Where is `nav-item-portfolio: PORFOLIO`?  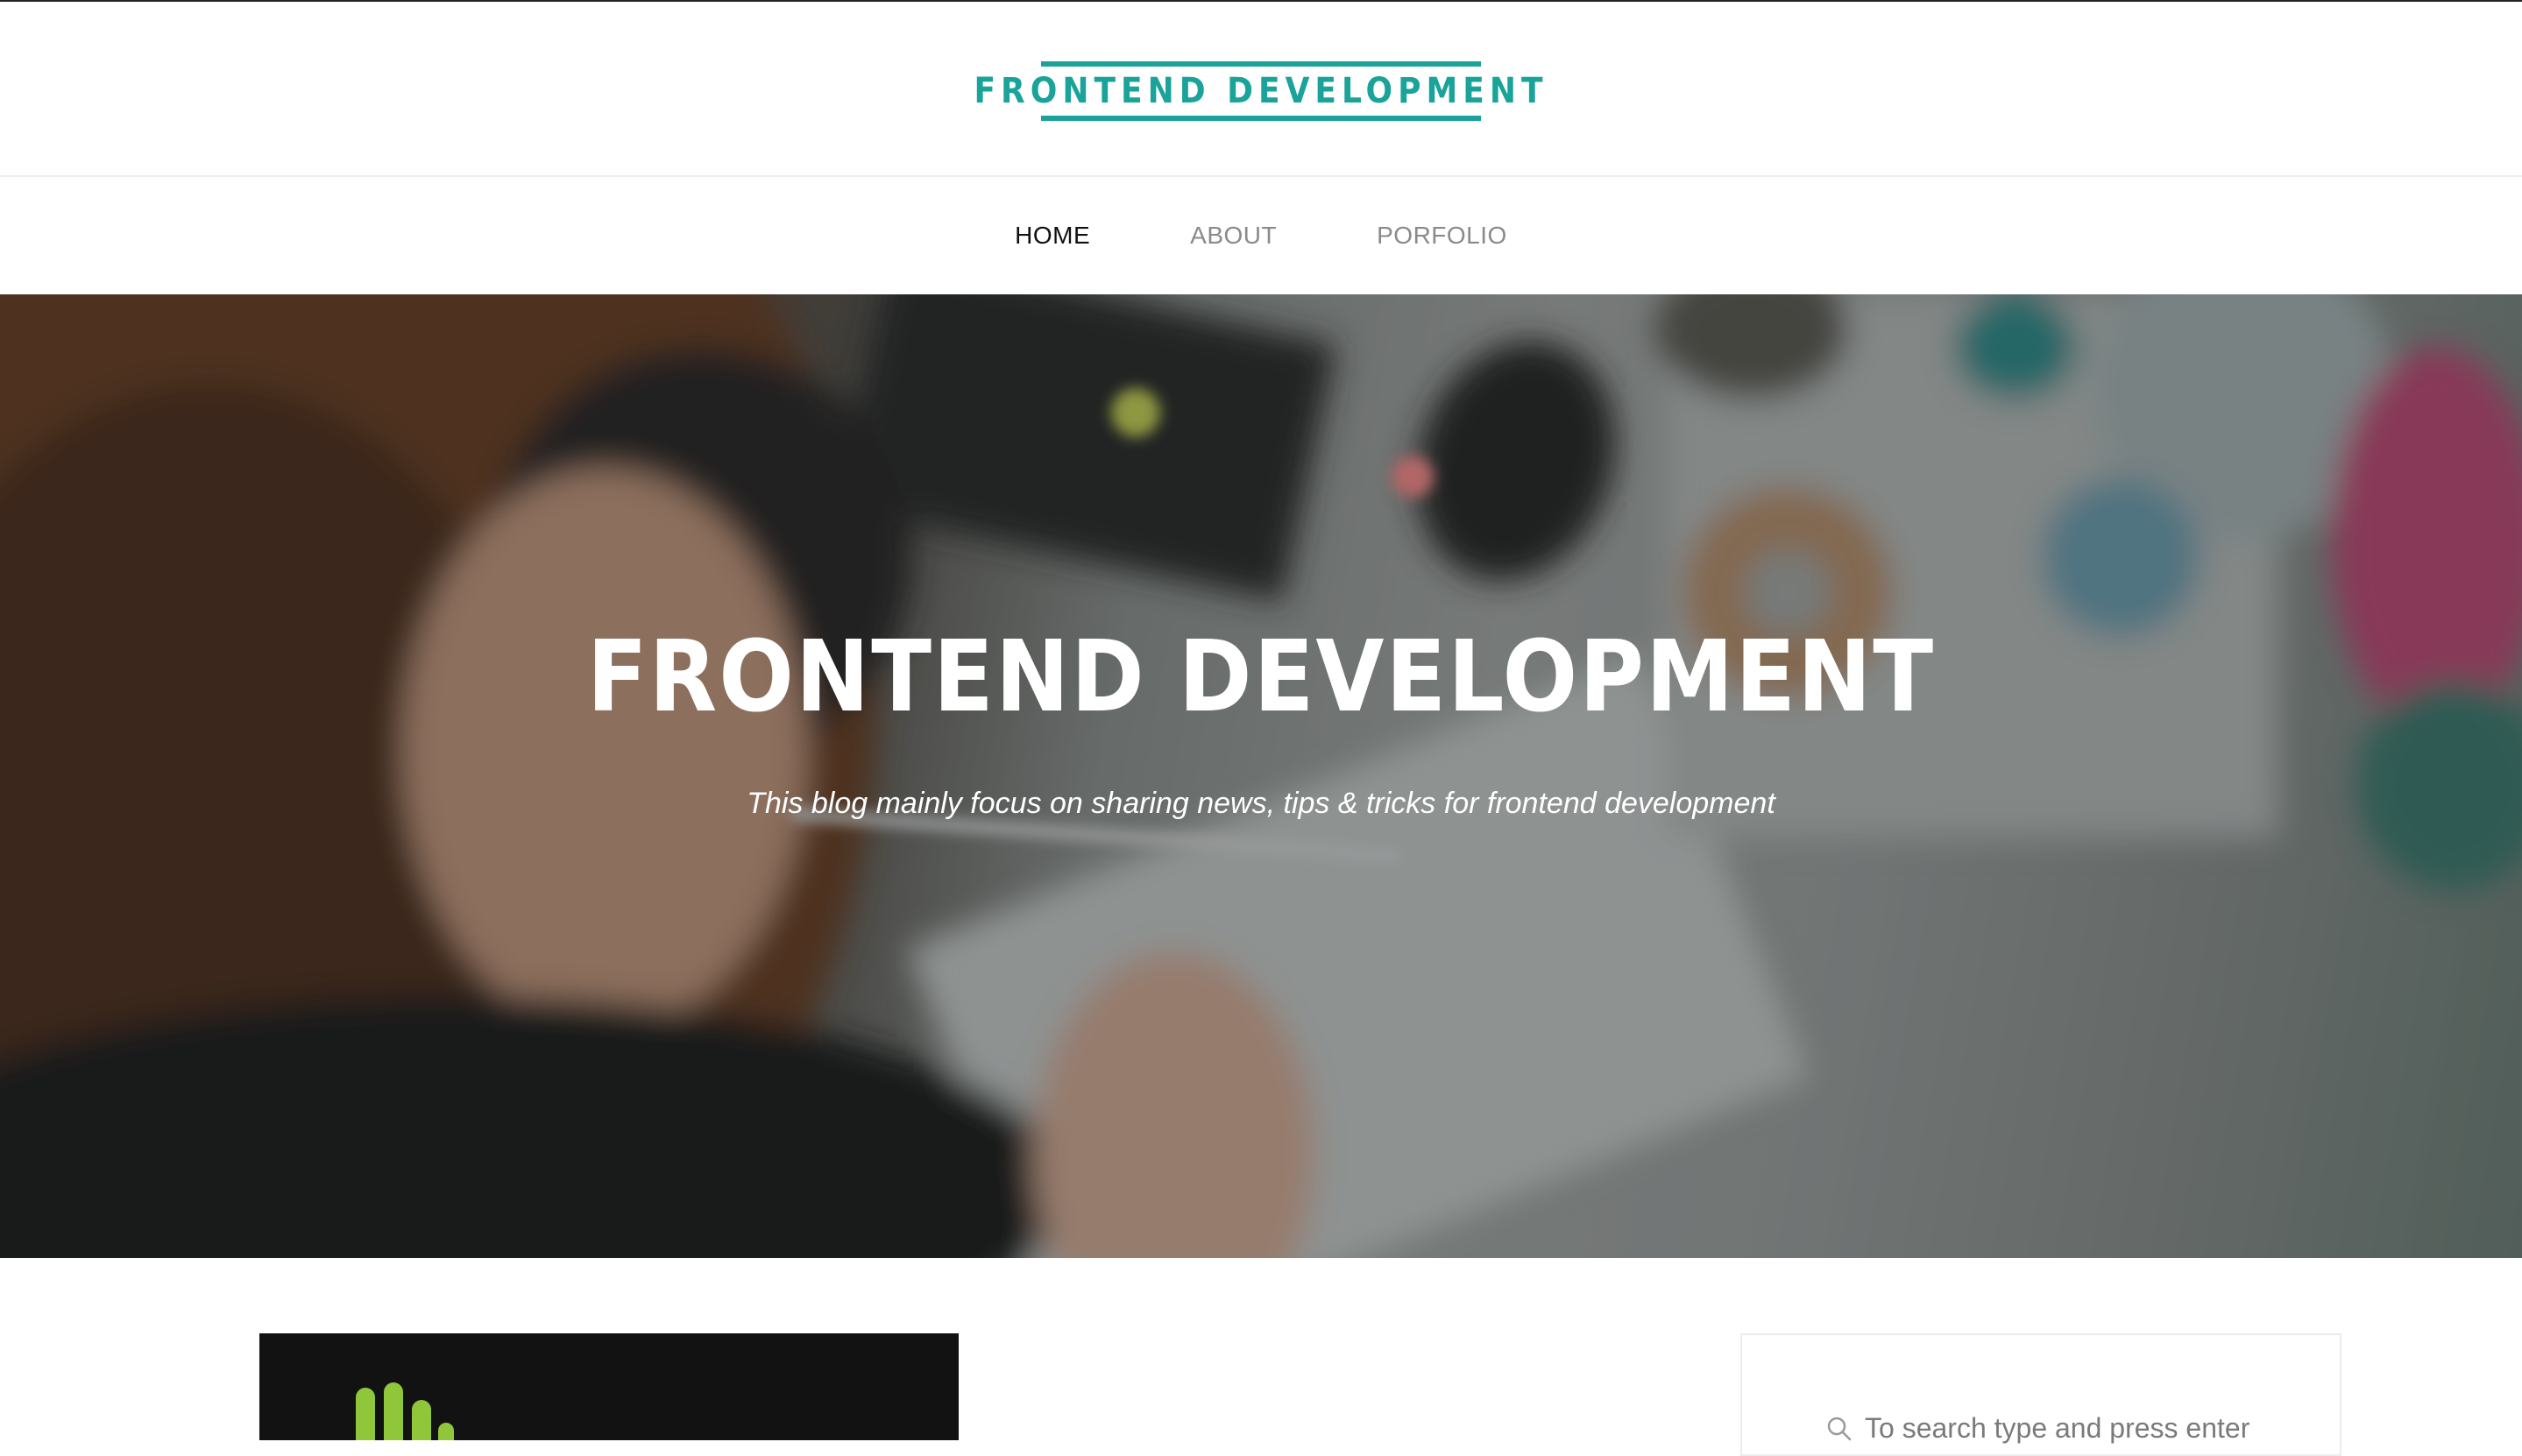
nav-item-portfolio: PORFOLIO is located at coordinates (1442, 236).